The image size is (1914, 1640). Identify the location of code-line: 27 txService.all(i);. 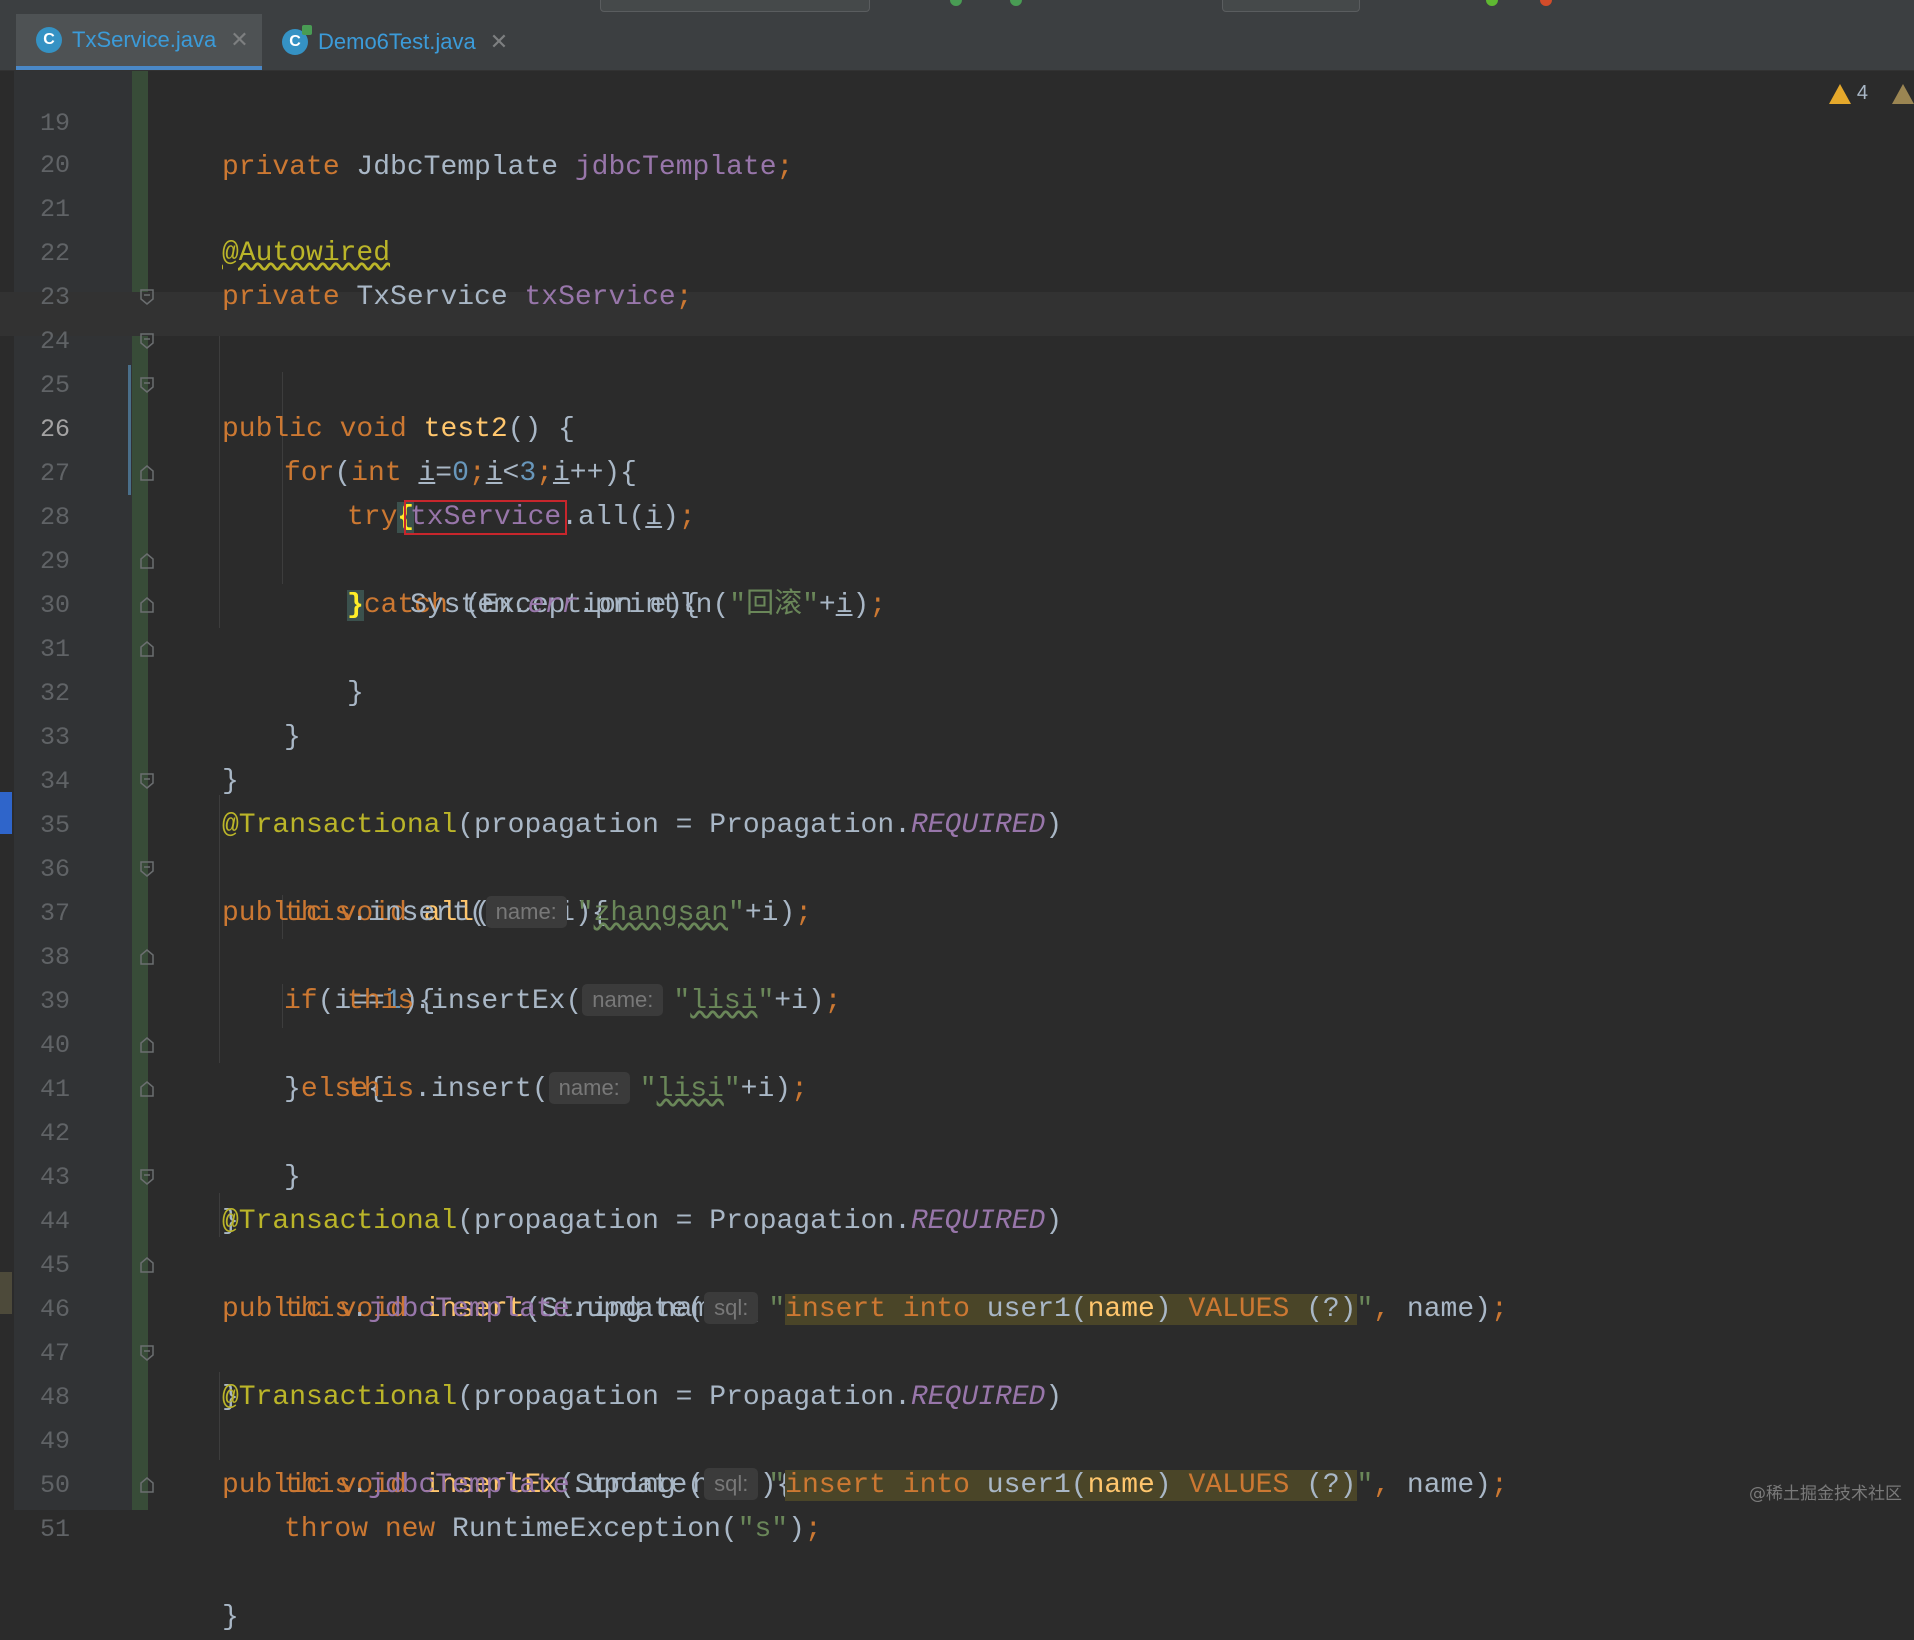
(957, 471).